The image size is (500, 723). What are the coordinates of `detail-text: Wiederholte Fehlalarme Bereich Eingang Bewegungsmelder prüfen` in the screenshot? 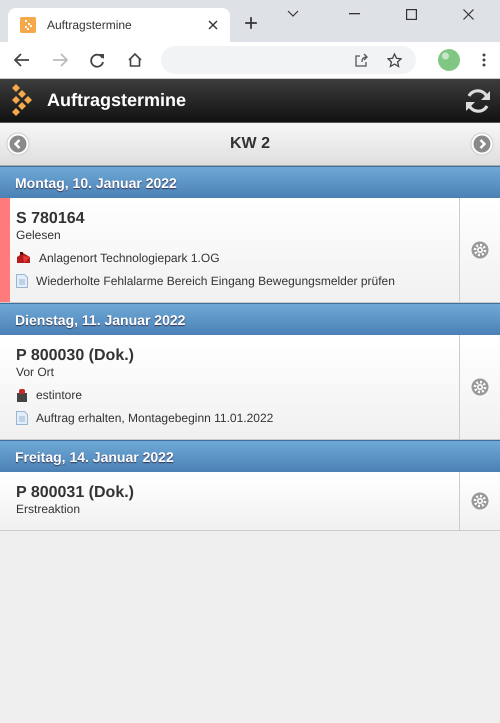 It's located at (215, 281).